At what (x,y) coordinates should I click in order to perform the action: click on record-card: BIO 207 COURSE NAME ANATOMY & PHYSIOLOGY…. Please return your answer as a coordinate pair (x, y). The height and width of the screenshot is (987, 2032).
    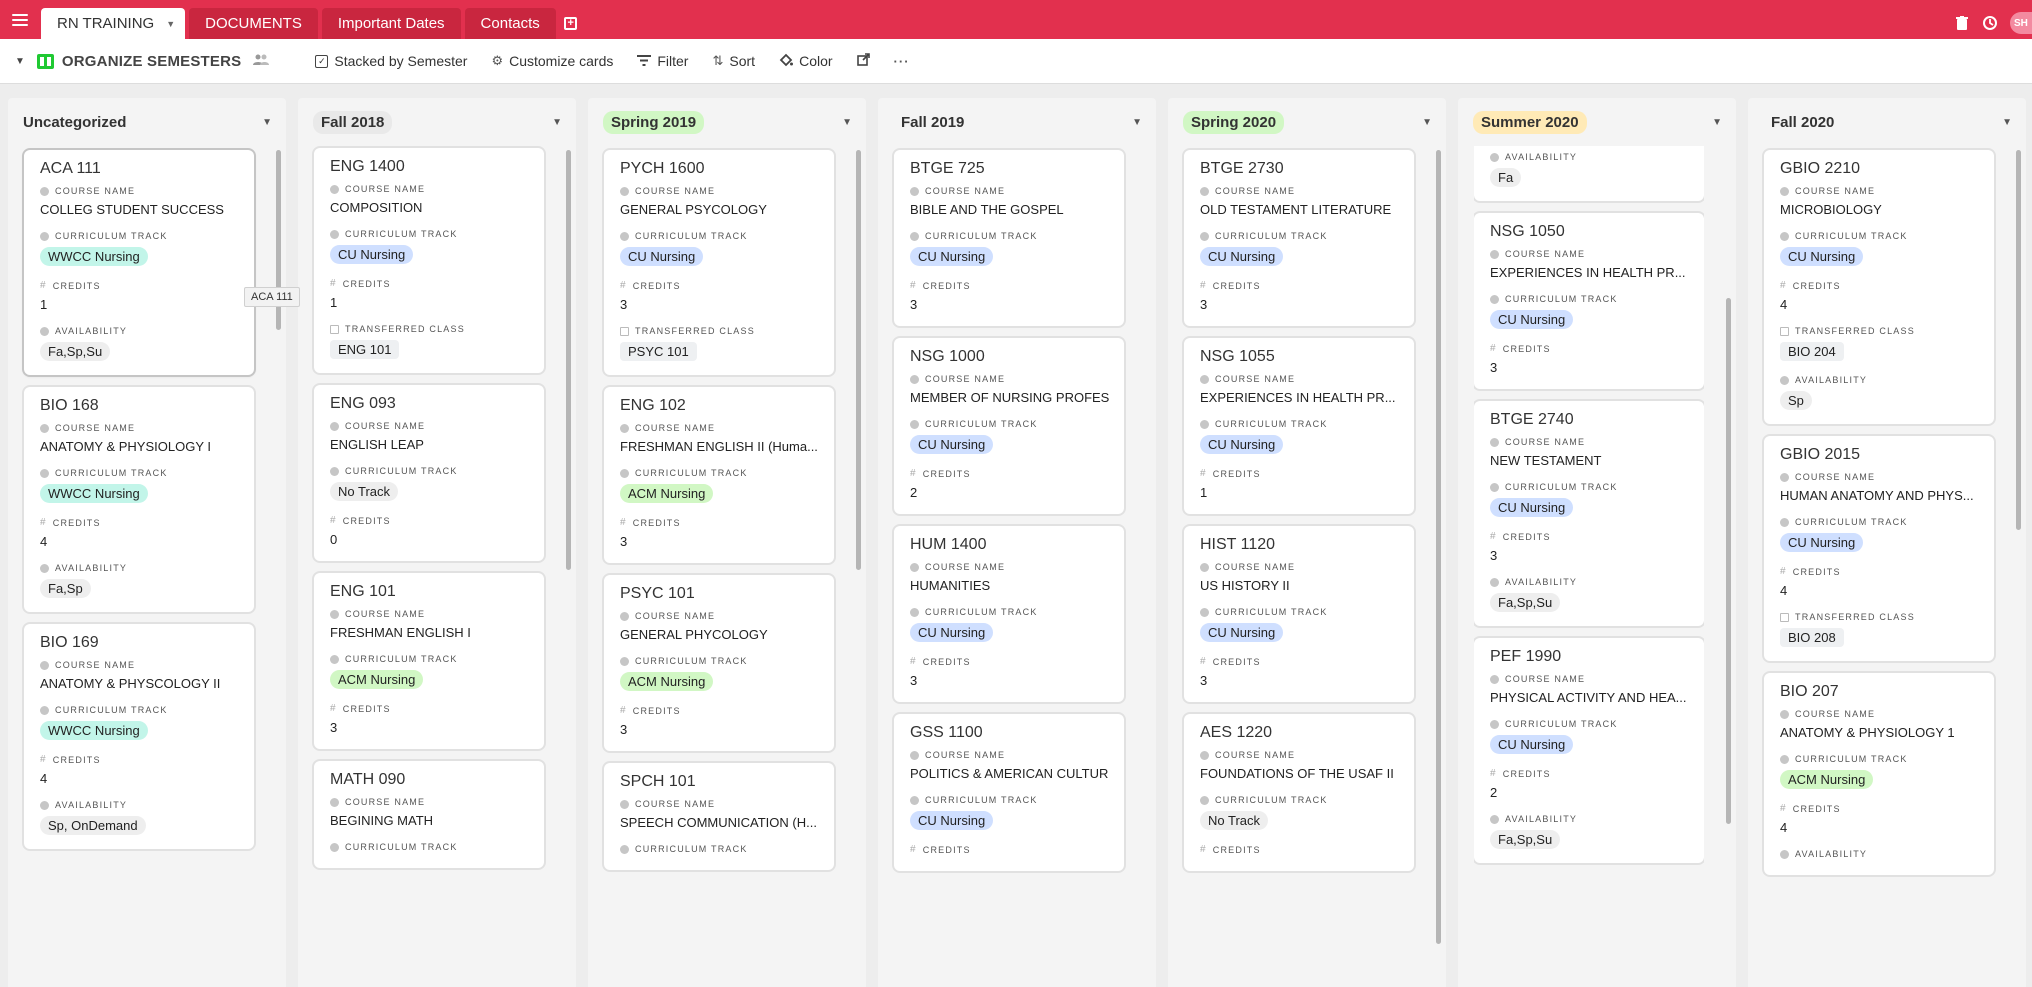
    Looking at the image, I should click on (1879, 774).